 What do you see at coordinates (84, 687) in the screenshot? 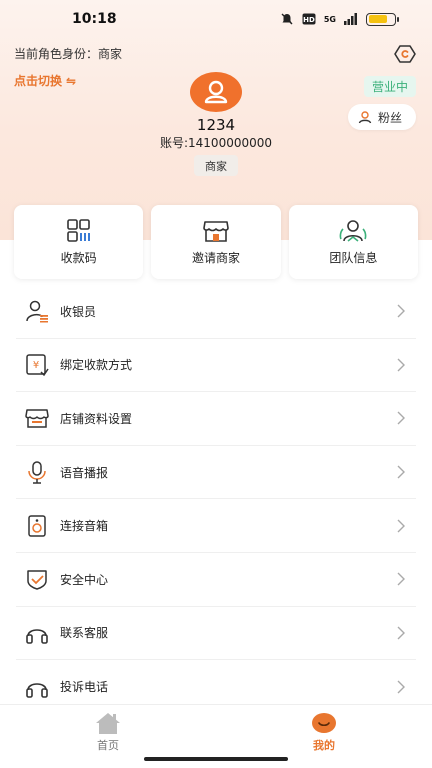
I see `menu-item-label: 投诉电话` at bounding box center [84, 687].